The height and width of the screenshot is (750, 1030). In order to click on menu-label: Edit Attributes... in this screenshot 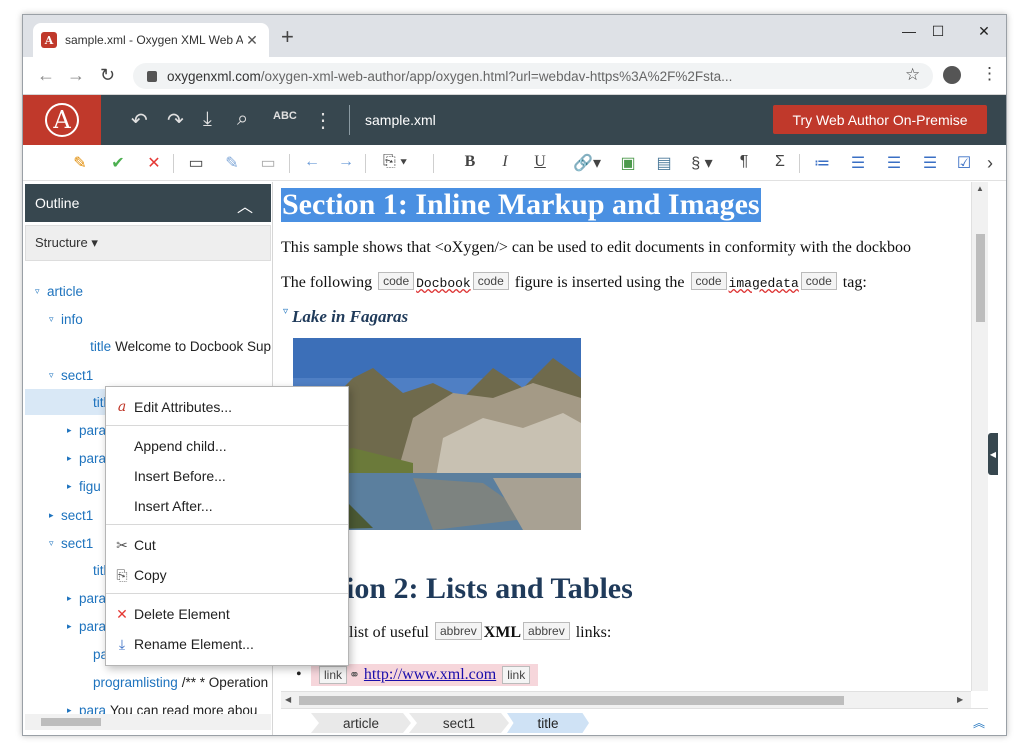, I will do `click(183, 407)`.